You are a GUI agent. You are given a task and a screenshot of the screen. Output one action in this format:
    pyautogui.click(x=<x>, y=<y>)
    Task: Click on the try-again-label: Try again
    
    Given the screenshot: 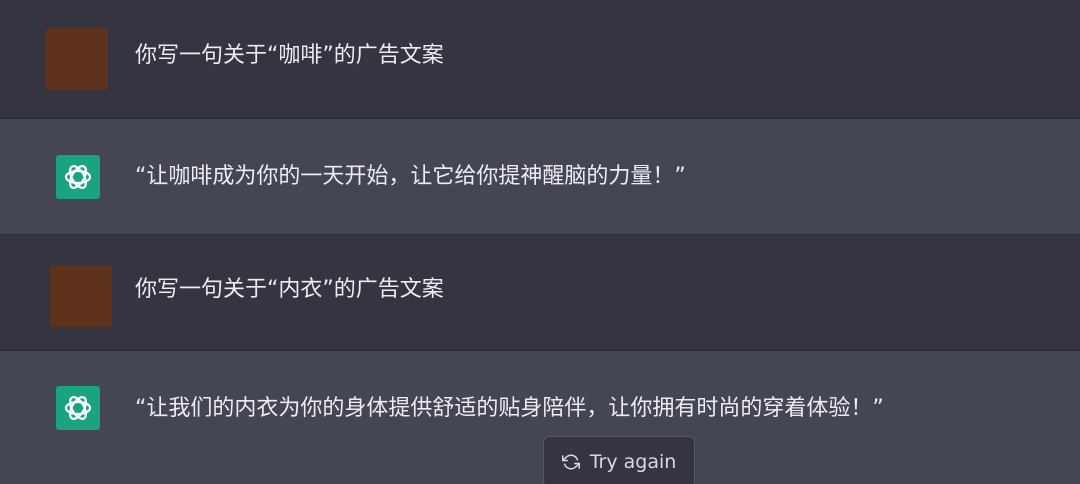 What is the action you would take?
    pyautogui.click(x=633, y=462)
    